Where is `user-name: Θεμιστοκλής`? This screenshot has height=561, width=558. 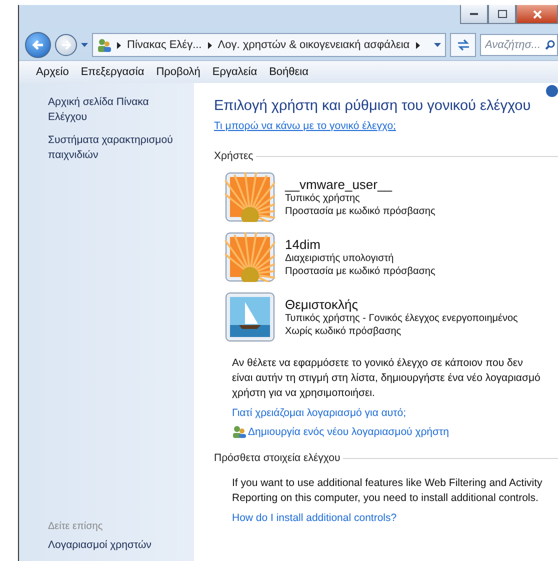
user-name: Θεμιστοκλής is located at coordinates (401, 304).